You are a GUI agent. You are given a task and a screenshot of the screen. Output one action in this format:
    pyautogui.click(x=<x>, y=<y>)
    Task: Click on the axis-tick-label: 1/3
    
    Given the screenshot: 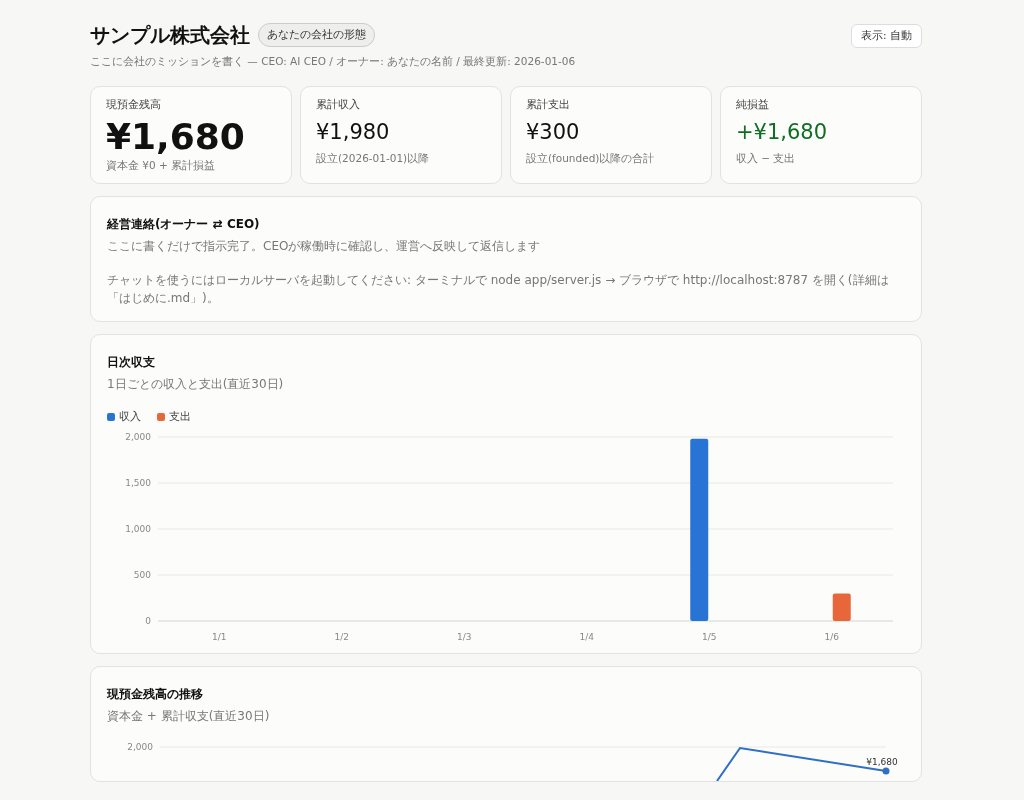 What is the action you would take?
    pyautogui.click(x=464, y=637)
    